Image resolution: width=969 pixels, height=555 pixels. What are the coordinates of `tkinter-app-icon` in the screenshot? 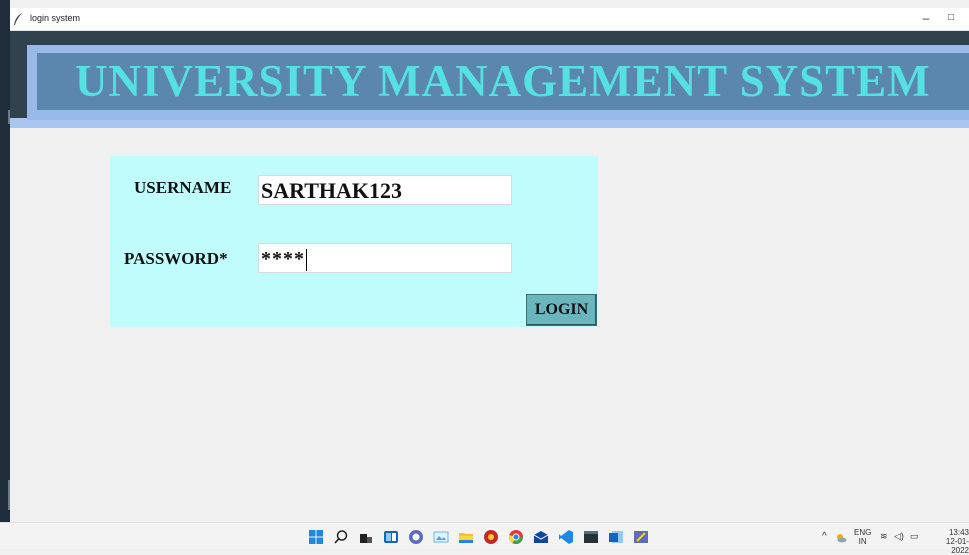 It's located at (641, 537).